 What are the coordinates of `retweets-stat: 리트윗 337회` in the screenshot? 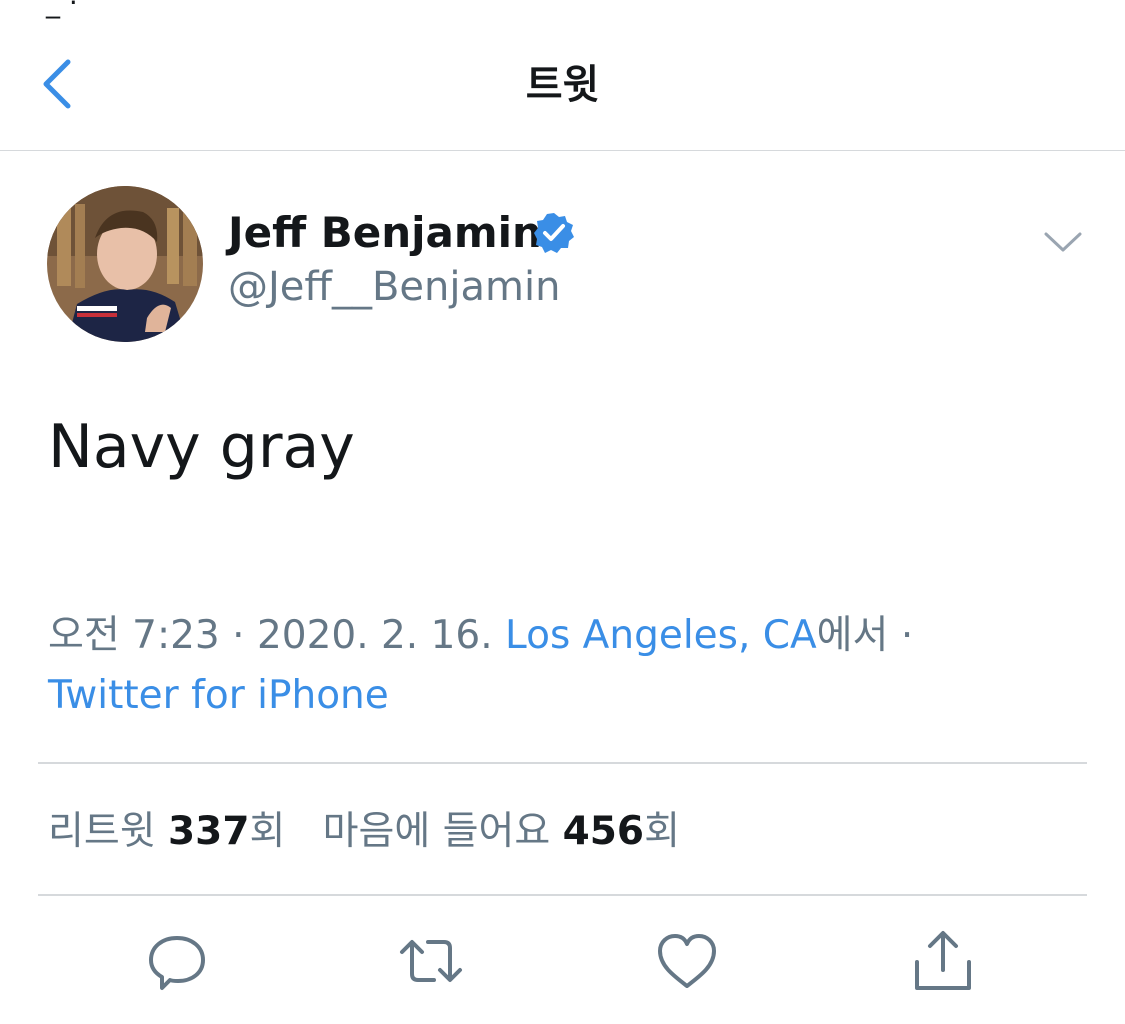 It's located at (173, 831).